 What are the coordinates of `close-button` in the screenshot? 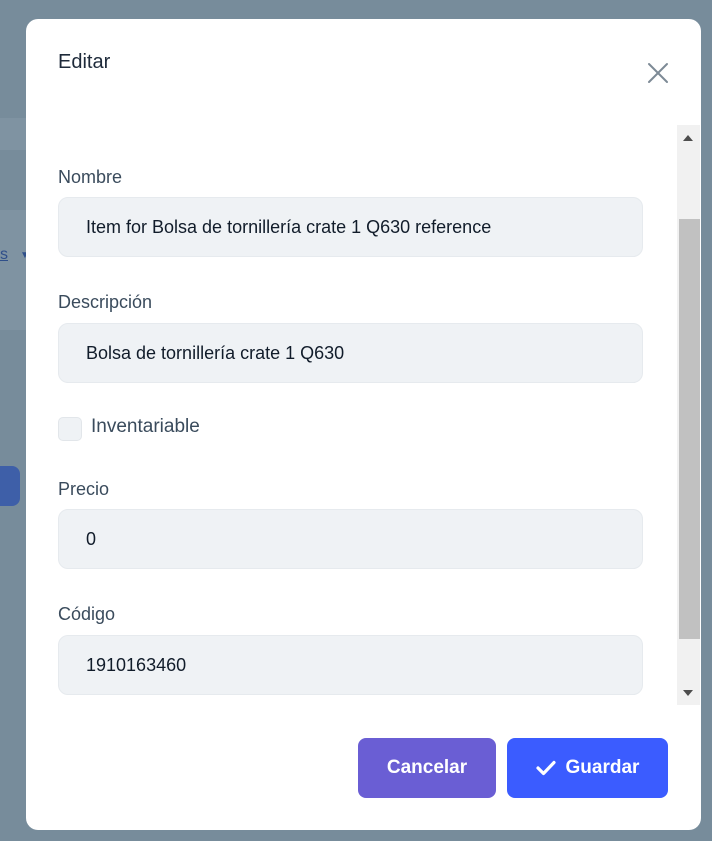 It's located at (658, 73).